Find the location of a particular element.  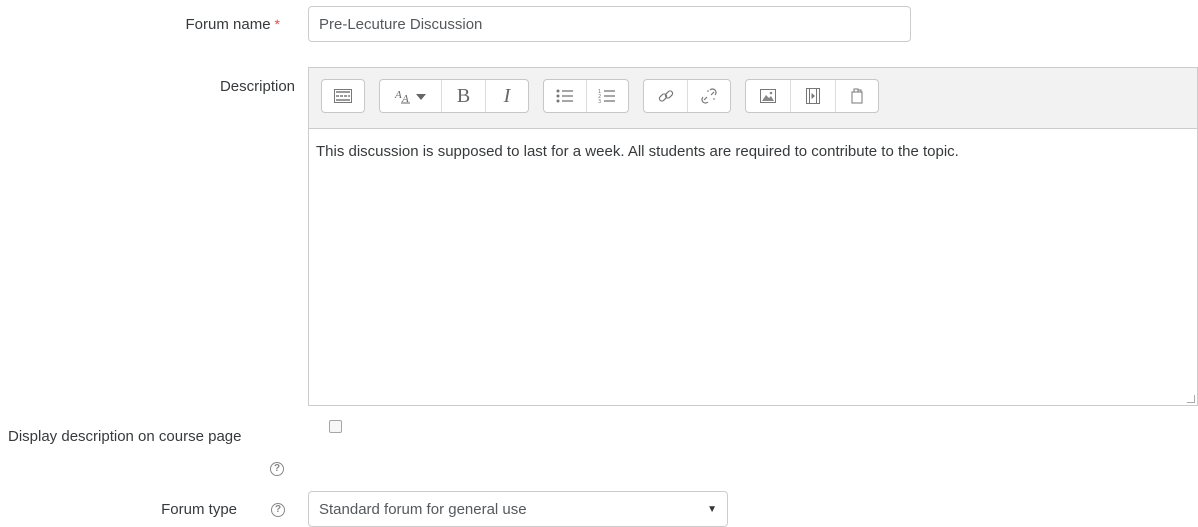

keyboard-icon is located at coordinates (343, 96).